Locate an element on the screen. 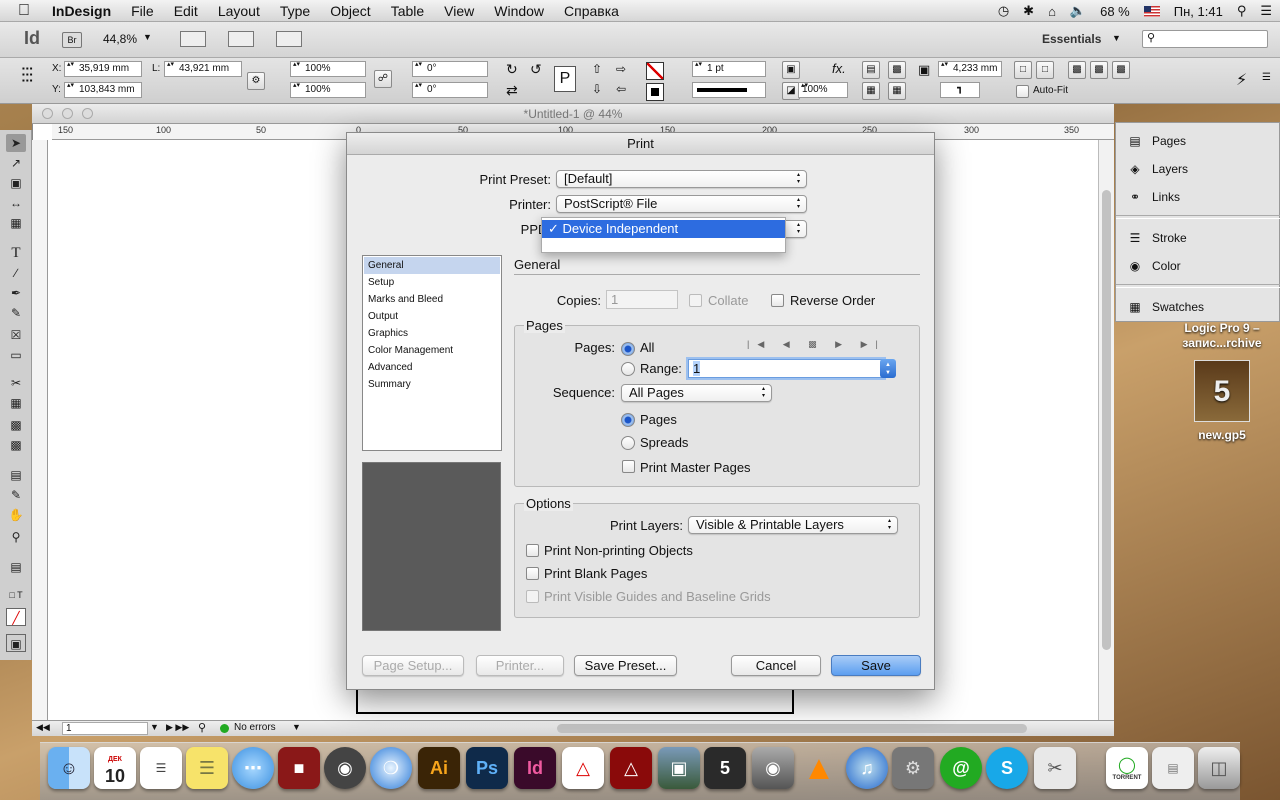 The width and height of the screenshot is (1280, 800). width-field: 43,921 mm is located at coordinates (203, 69).